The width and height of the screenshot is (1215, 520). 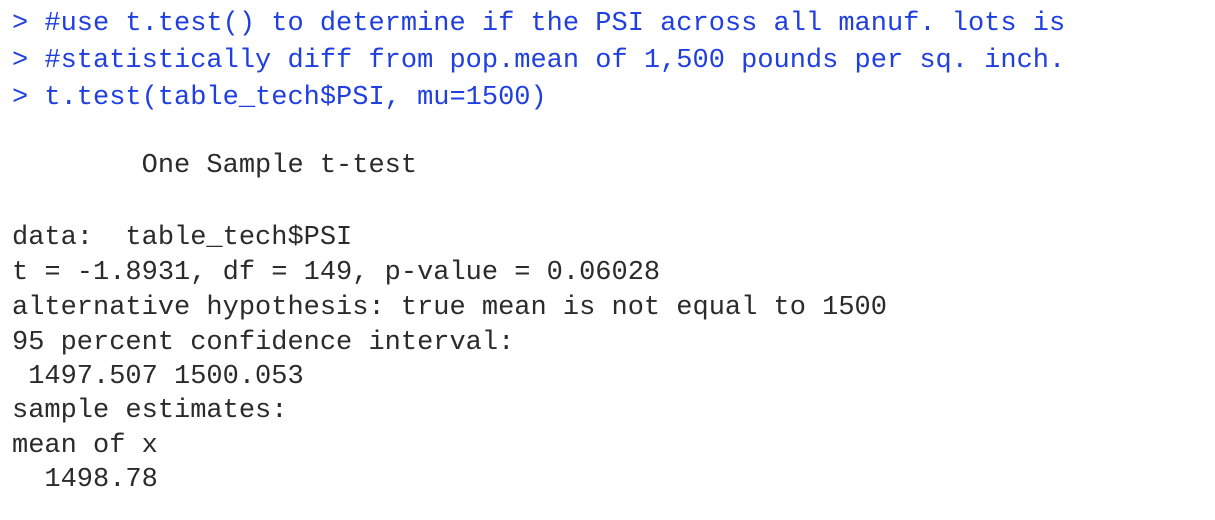 What do you see at coordinates (158, 377) in the screenshot?
I see `confidence-interval-values: 1497.507 1500.053` at bounding box center [158, 377].